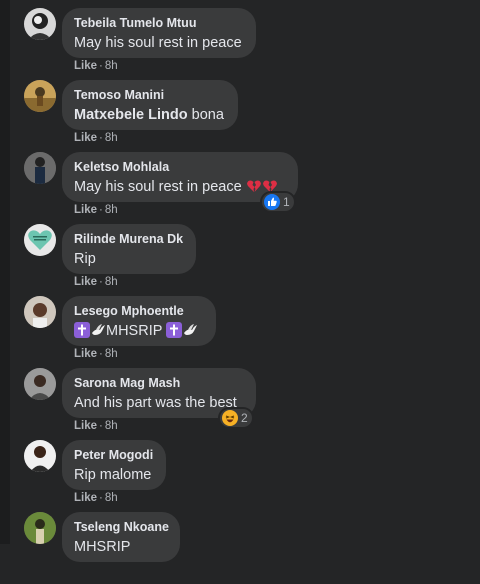 The height and width of the screenshot is (584, 480). Describe the element at coordinates (180, 167) in the screenshot. I see `comment-author: Keletso Mohlala` at that location.